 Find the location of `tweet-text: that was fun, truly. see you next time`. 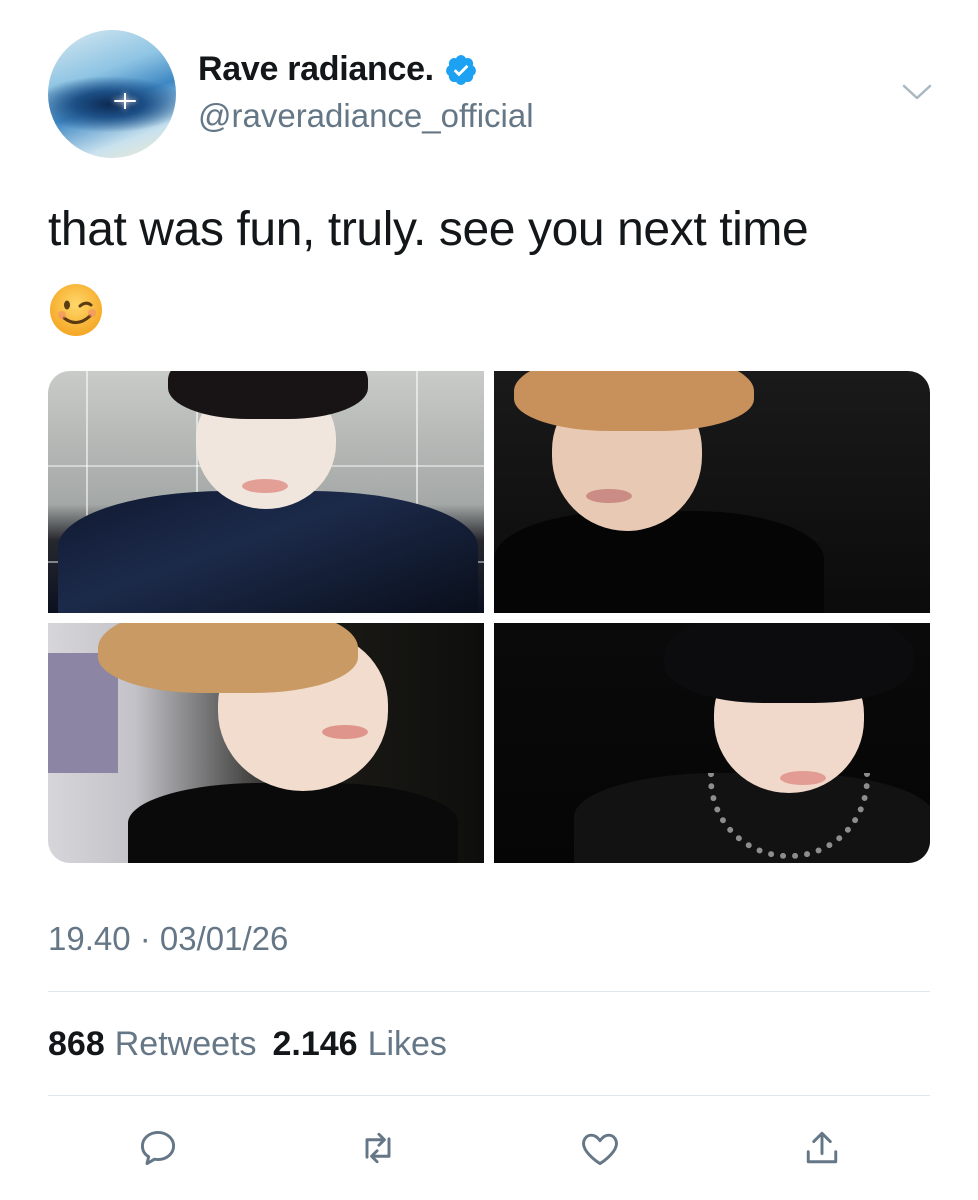

tweet-text: that was fun, truly. see you next time is located at coordinates (428, 229).